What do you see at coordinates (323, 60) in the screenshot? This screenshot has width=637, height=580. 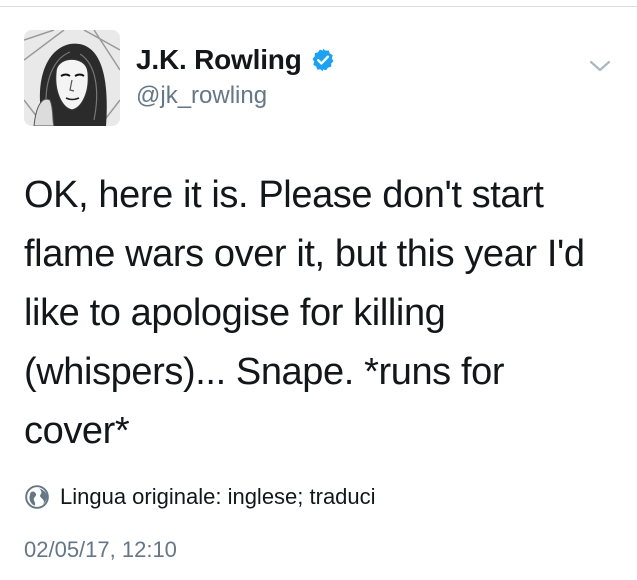 I see `verified-badge-icon` at bounding box center [323, 60].